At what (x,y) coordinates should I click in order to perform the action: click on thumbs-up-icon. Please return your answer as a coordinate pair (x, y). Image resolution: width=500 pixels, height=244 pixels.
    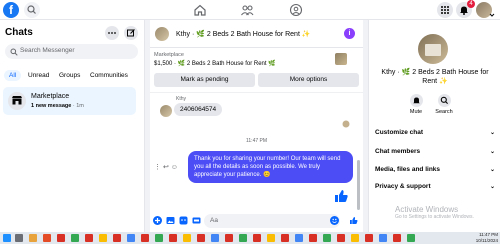
    Looking at the image, I should click on (341, 196).